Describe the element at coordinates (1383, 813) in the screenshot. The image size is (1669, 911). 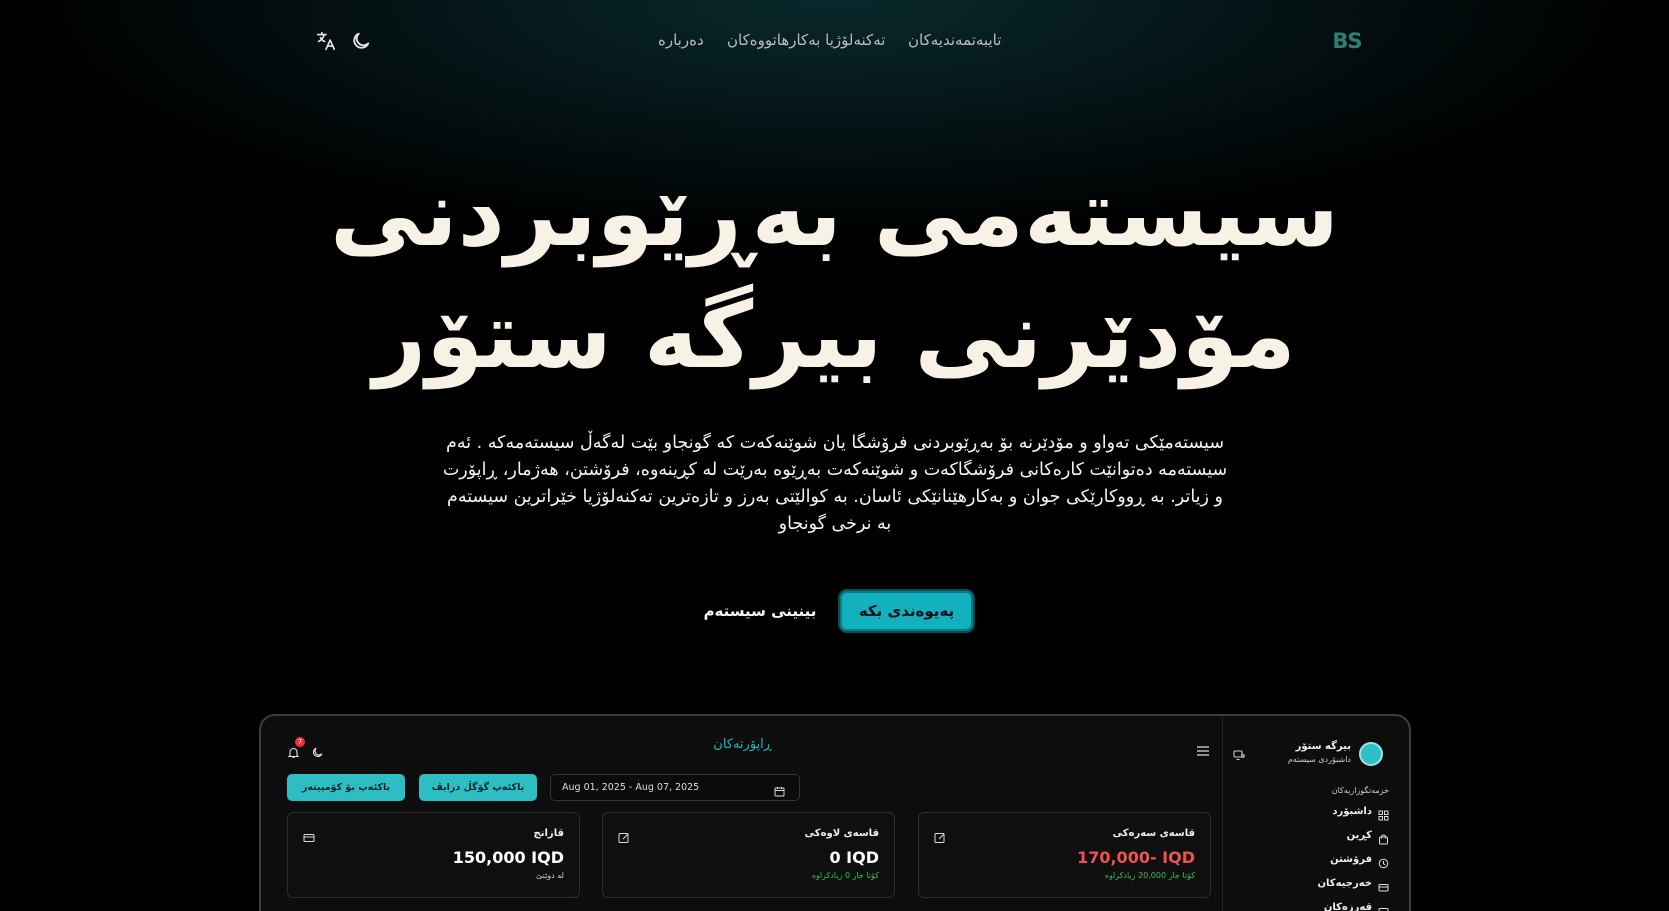
I see `grid-icon` at that location.